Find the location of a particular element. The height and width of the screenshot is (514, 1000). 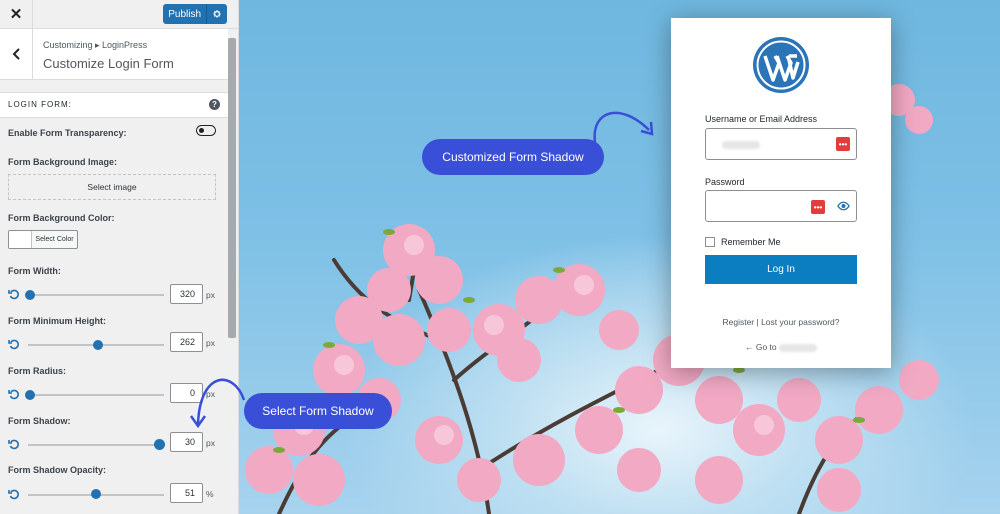

help-icon: ? is located at coordinates (214, 104).